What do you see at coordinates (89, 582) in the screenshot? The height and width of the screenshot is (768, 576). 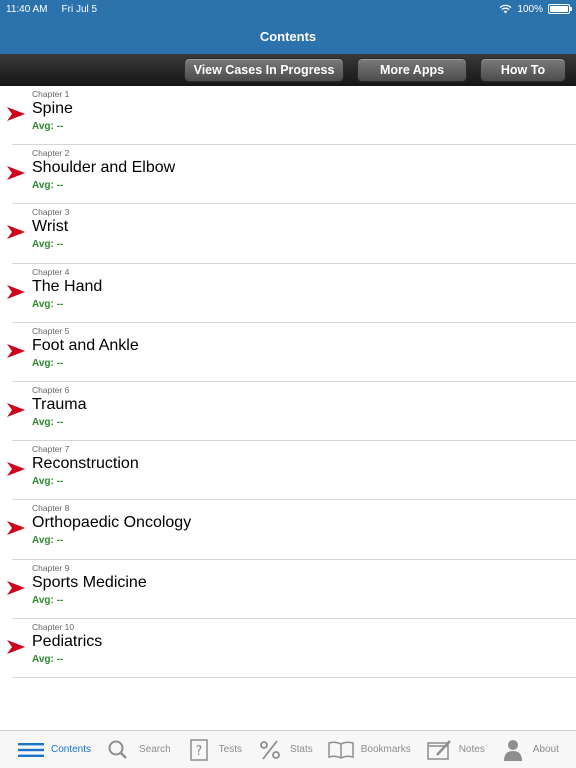 I see `chapter-title: Sports Medicine` at bounding box center [89, 582].